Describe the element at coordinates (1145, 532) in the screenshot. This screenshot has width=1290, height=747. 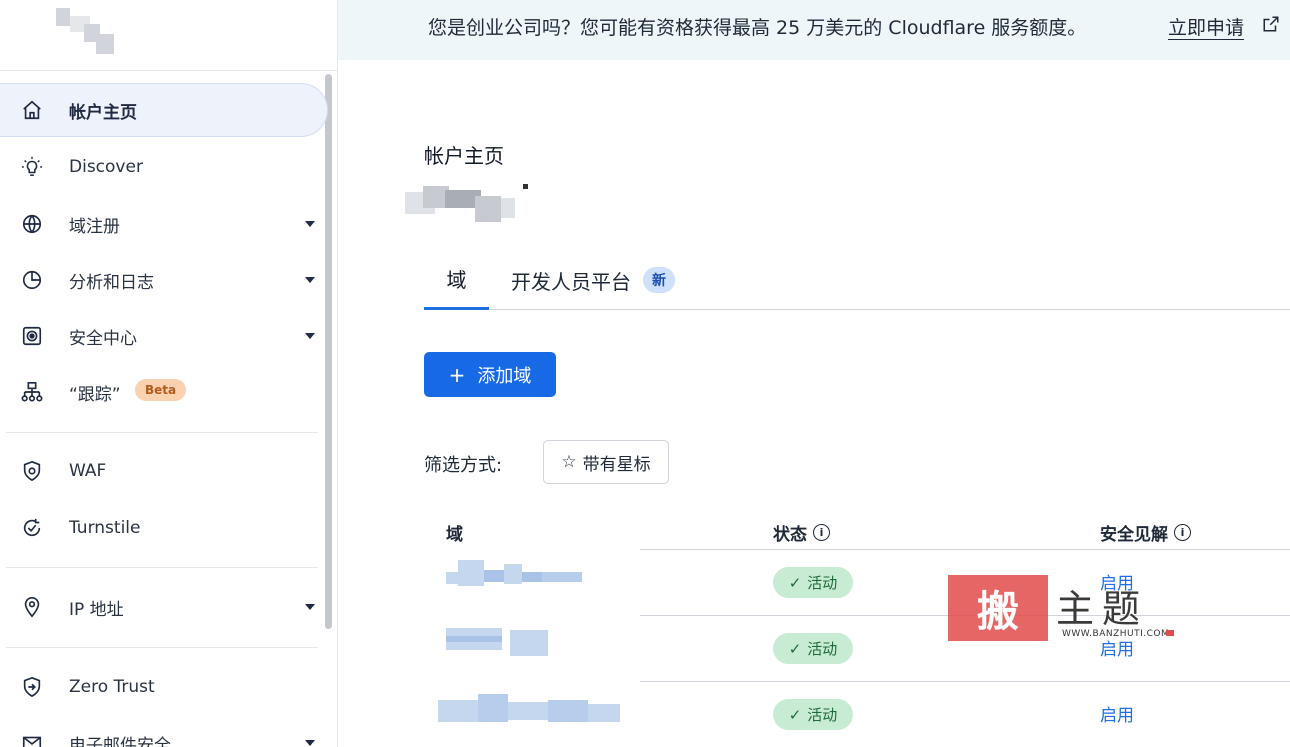
I see `column-header-security-insights: 安全见解 i` at that location.